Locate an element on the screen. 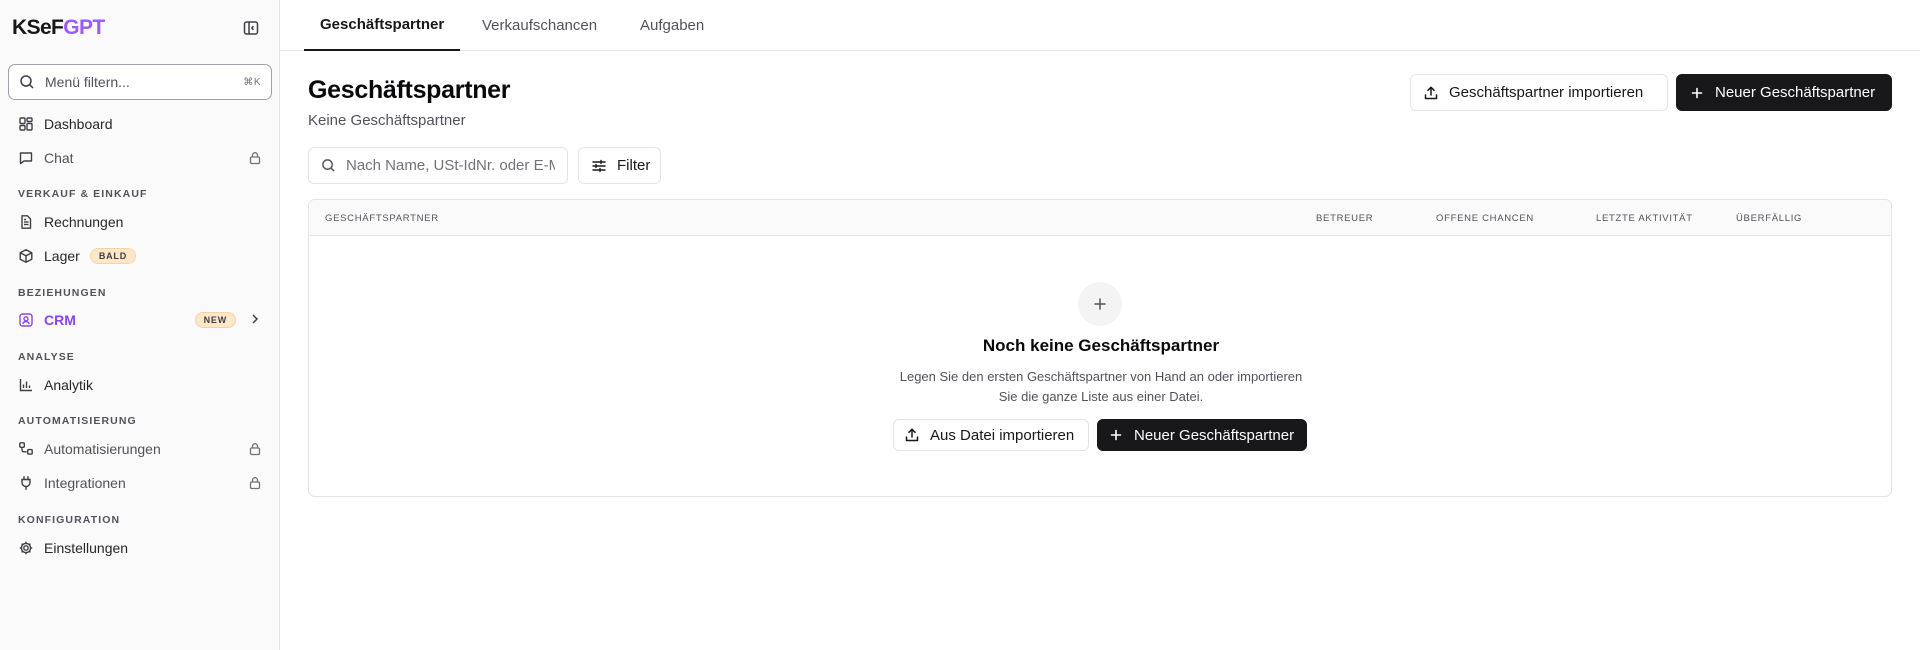 The image size is (1920, 650). import-partners-button: Geschäftspartner importieren is located at coordinates (1539, 92).